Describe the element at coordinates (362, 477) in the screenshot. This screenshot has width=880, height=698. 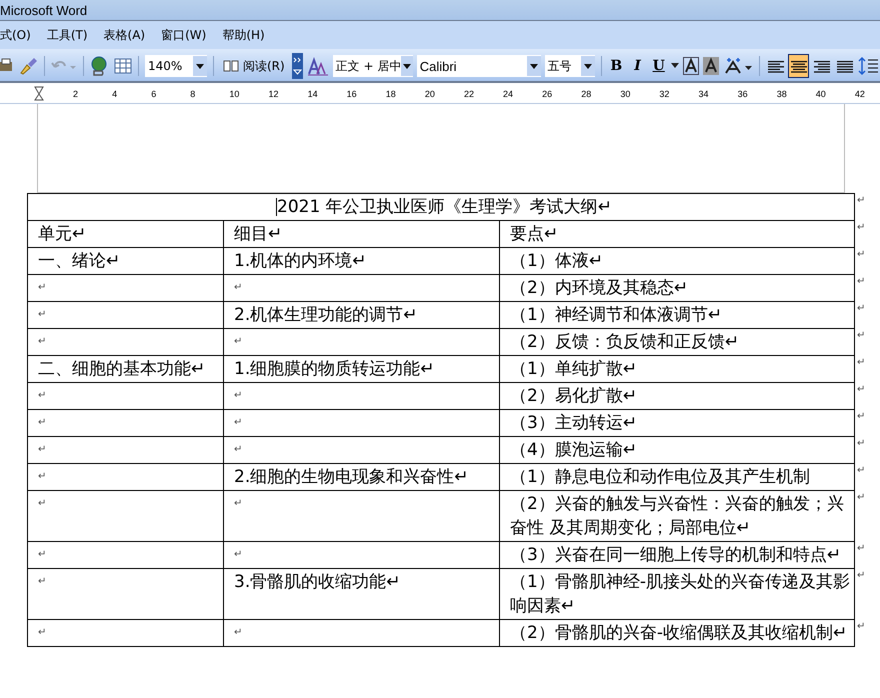
I see `table-cell: 2.细胞的生物电现象和兴奋性↵` at that location.